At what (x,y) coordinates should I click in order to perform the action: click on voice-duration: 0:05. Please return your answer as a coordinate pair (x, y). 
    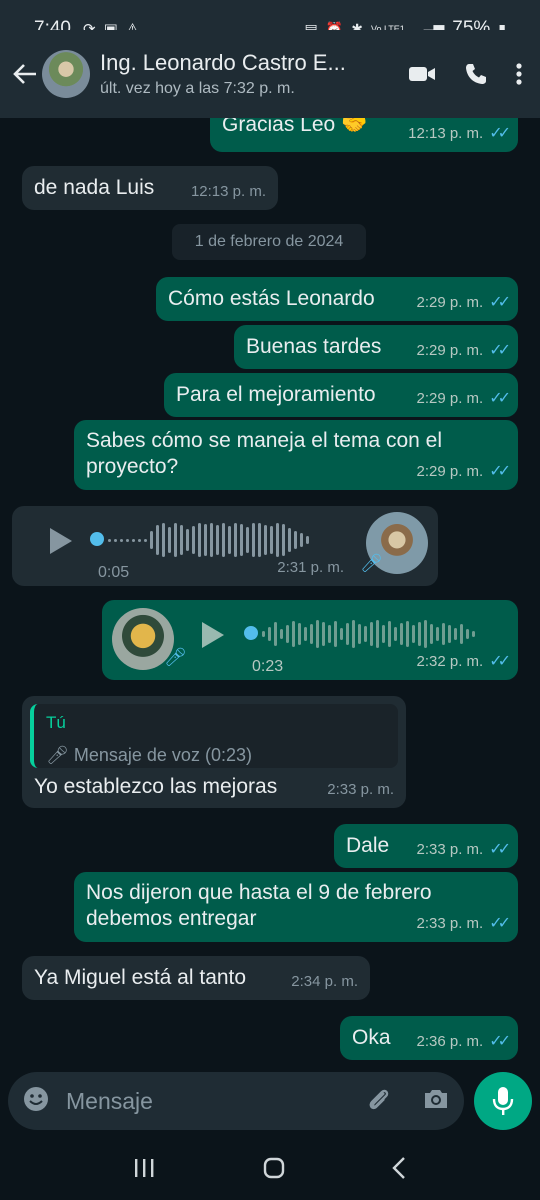
    Looking at the image, I should click on (114, 572).